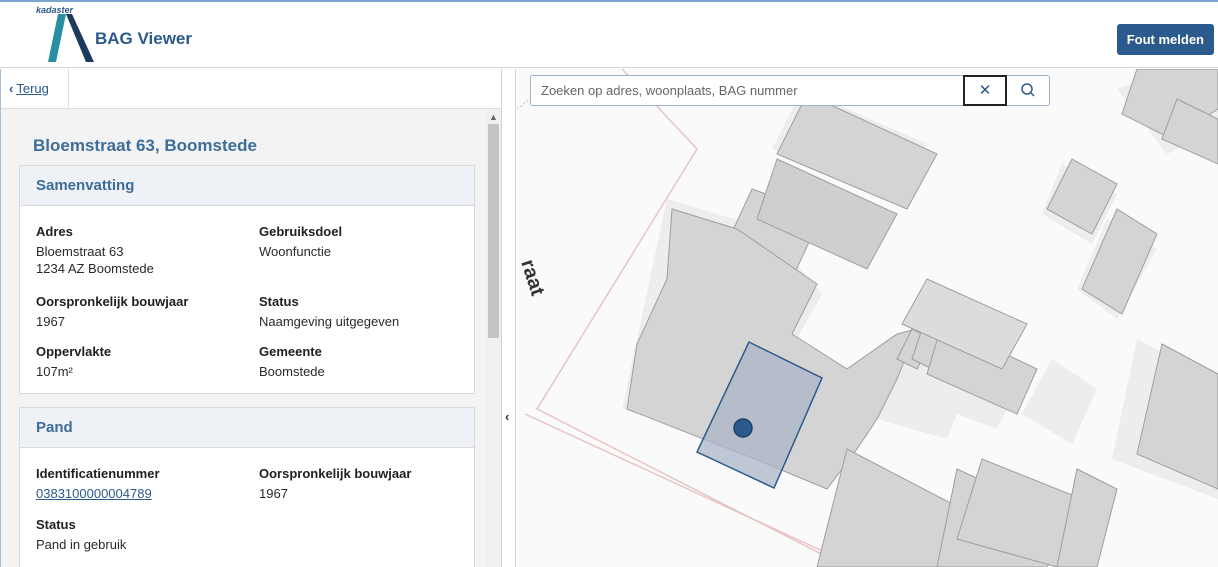 The width and height of the screenshot is (1218, 567). Describe the element at coordinates (509, 318) in the screenshot. I see `collapse-panel-handle: ‹` at that location.